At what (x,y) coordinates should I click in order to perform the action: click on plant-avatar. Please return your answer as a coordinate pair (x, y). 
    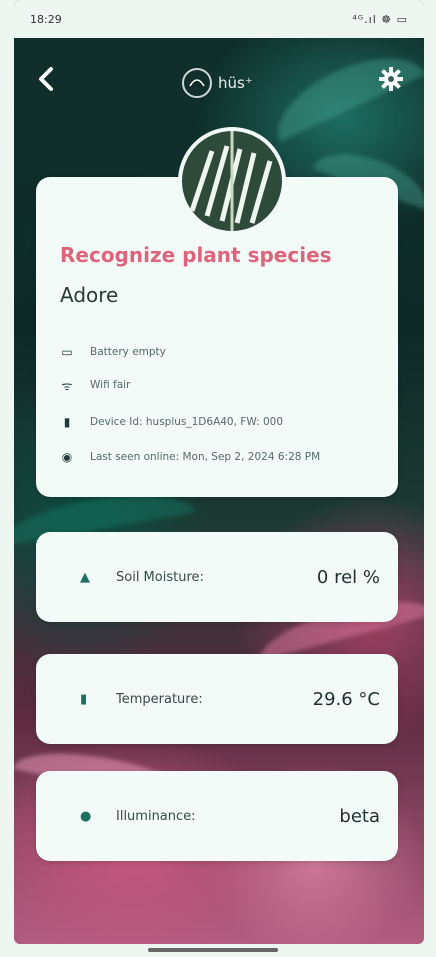
    Looking at the image, I should click on (232, 181).